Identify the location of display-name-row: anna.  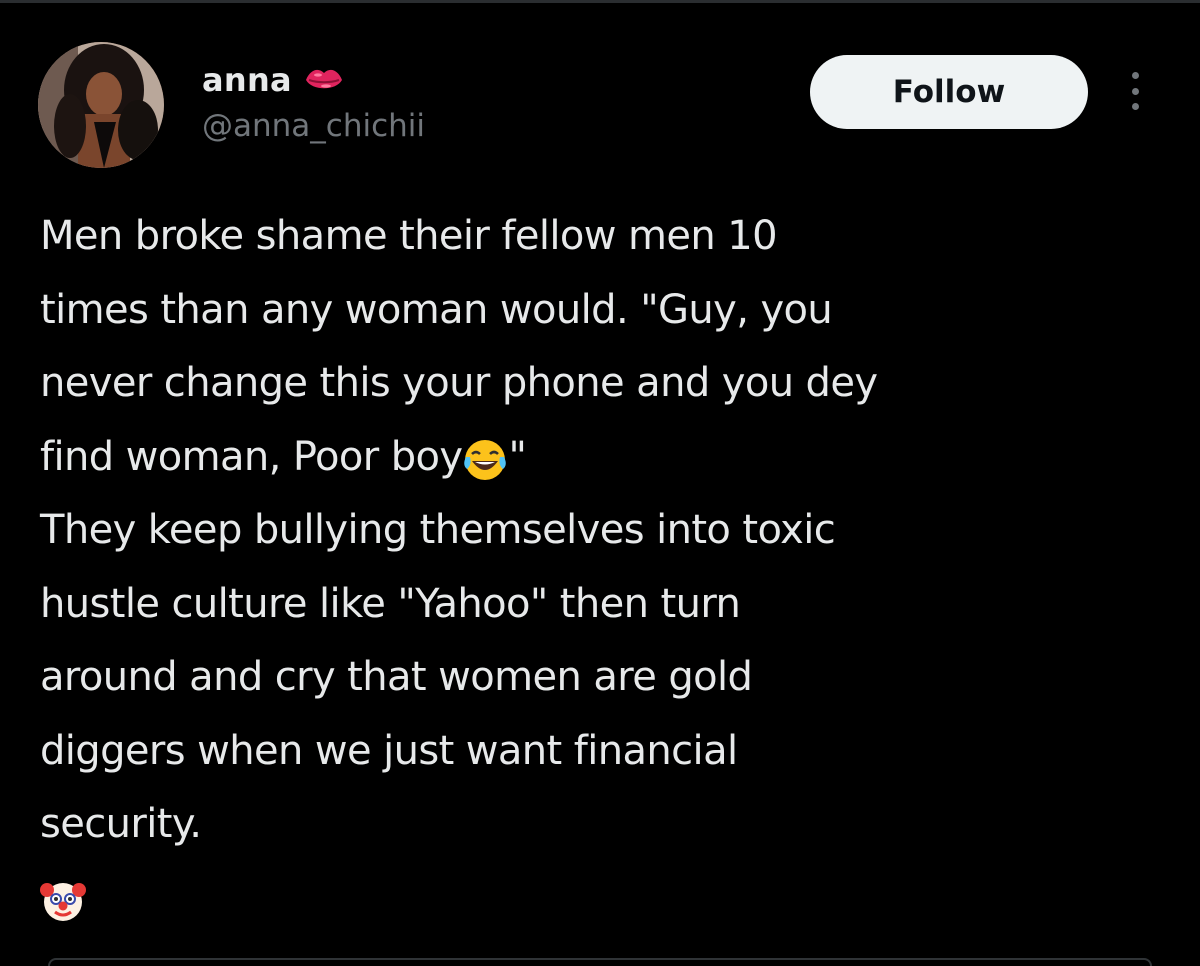
(313, 80).